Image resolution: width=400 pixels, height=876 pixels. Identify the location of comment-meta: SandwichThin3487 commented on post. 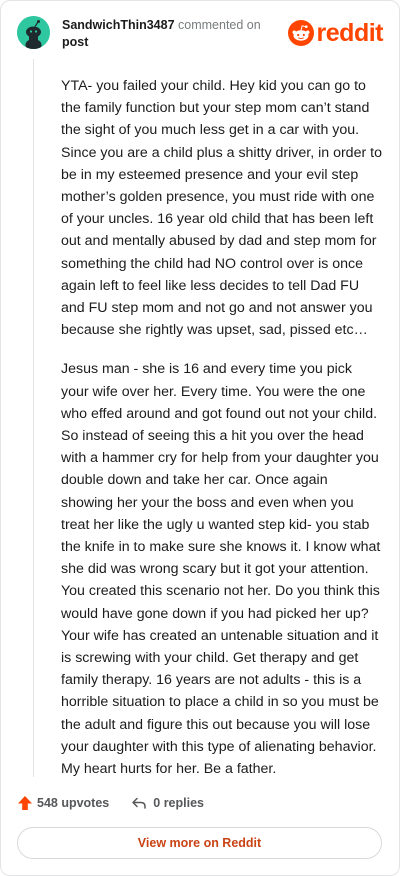
(172, 34).